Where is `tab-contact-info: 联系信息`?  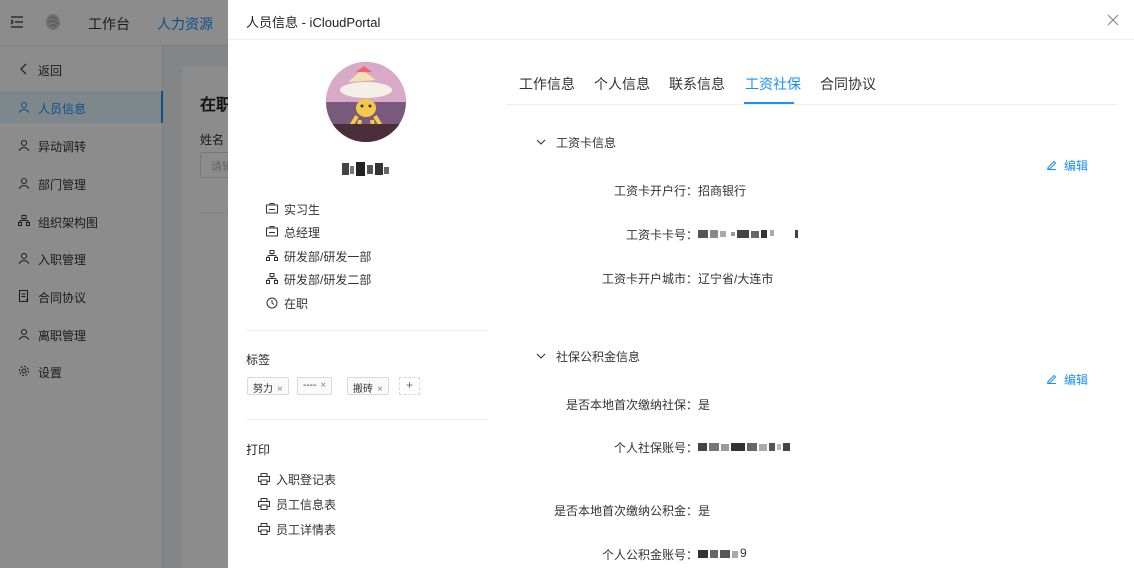
tab-contact-info: 联系信息 is located at coordinates (697, 84).